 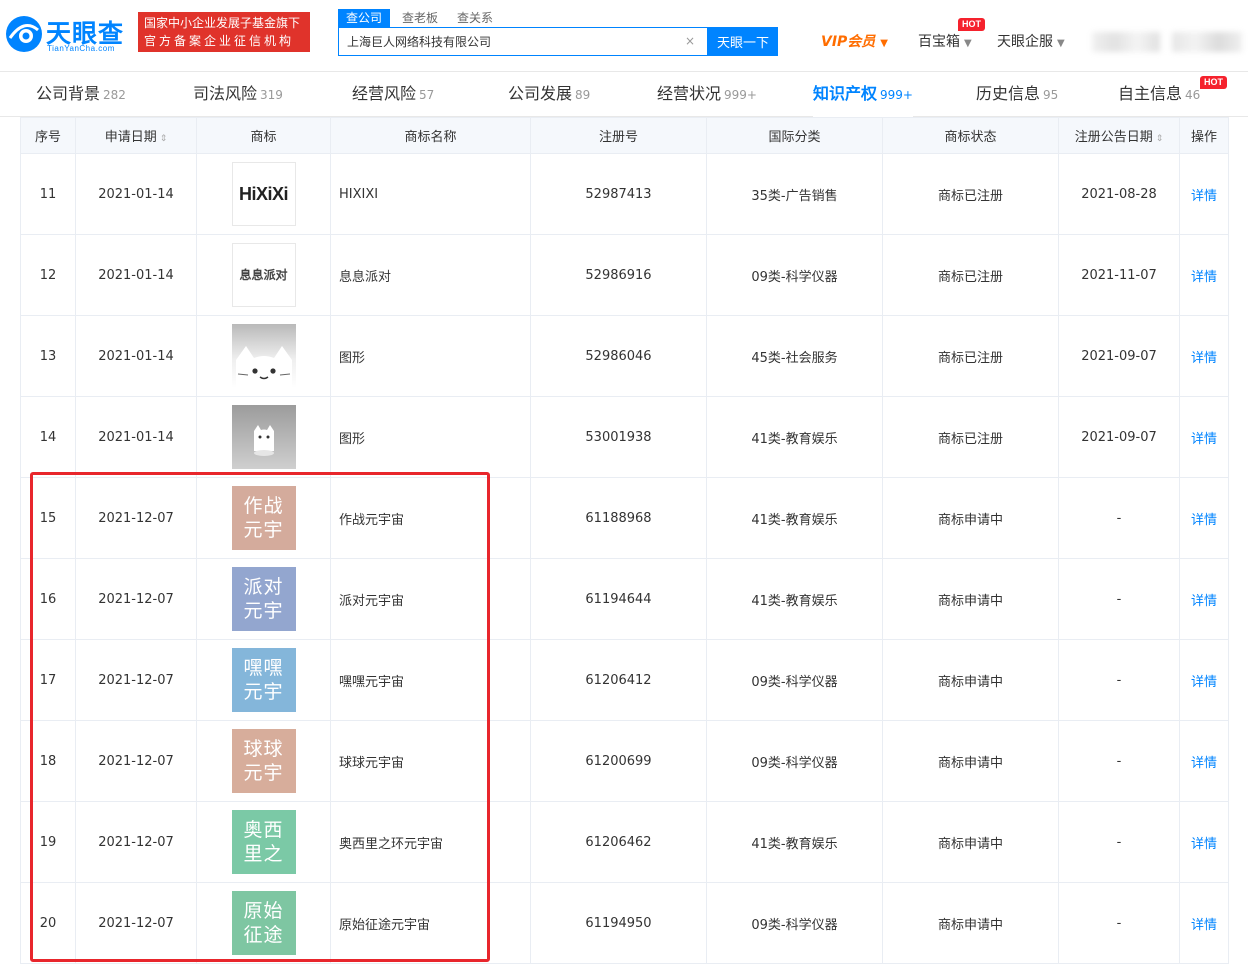 I want to click on cell-index: 17, so click(x=48, y=680).